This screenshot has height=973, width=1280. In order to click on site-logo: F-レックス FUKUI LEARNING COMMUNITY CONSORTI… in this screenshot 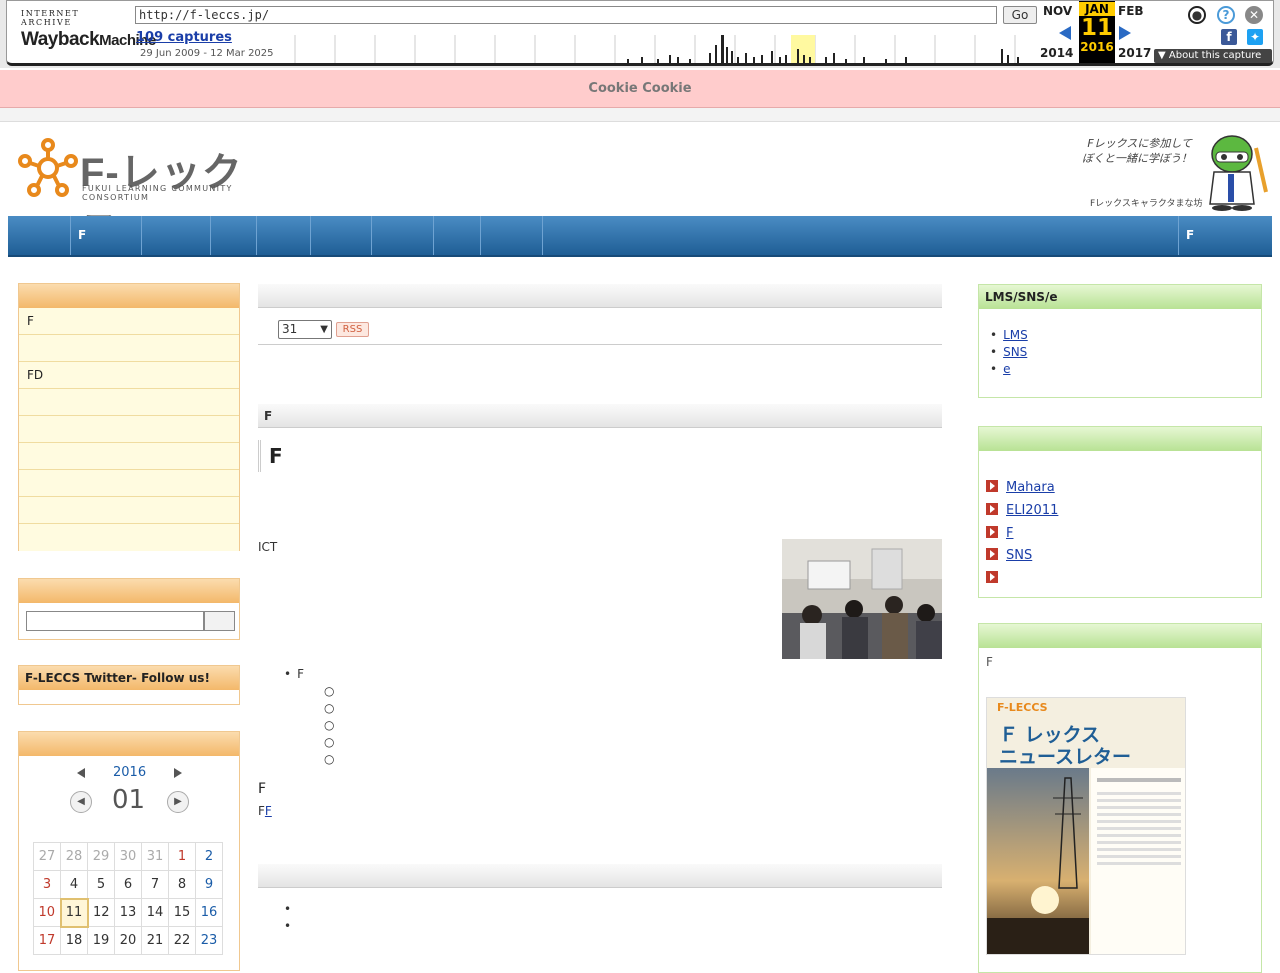, I will do `click(148, 194)`.